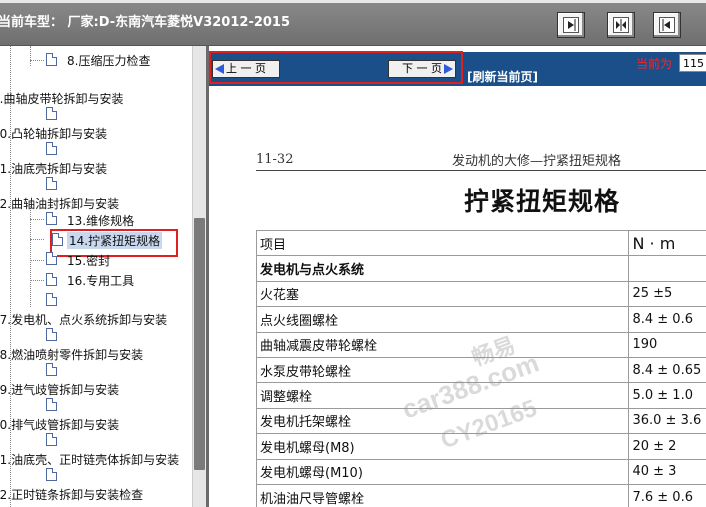  I want to click on table-cell: 发电机与点火系统, so click(442, 268).